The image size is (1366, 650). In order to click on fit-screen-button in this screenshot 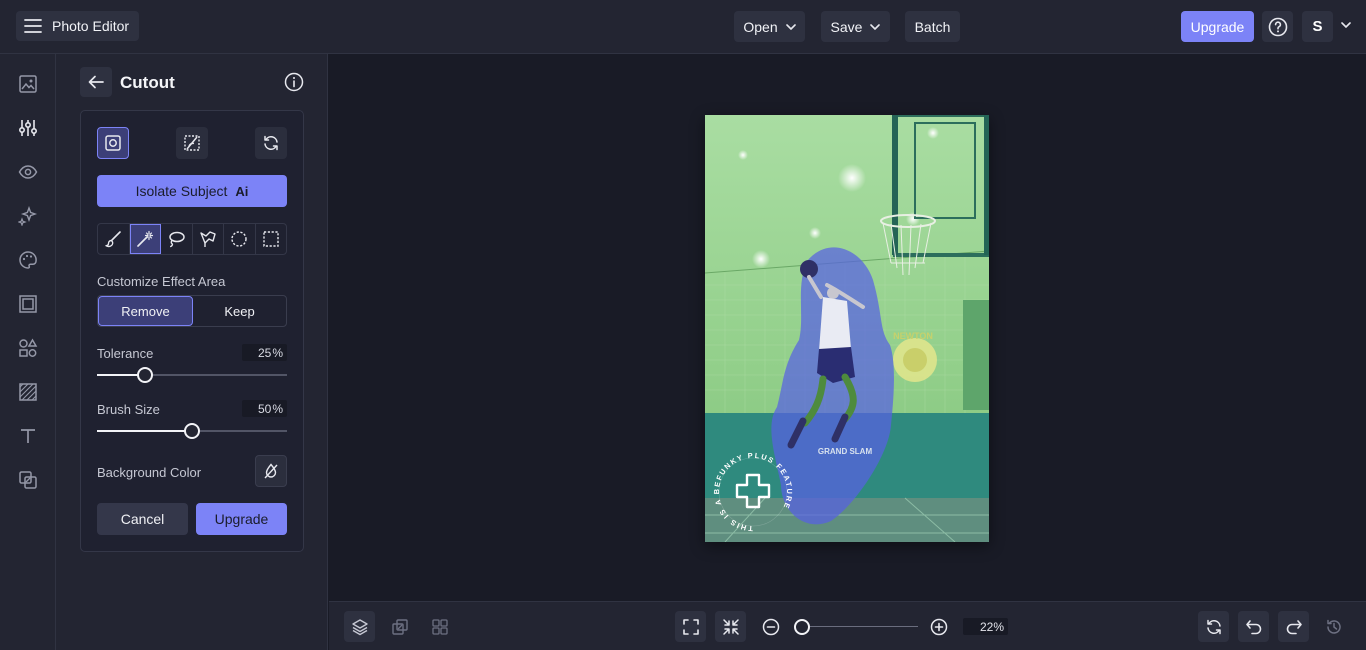, I will do `click(690, 626)`.